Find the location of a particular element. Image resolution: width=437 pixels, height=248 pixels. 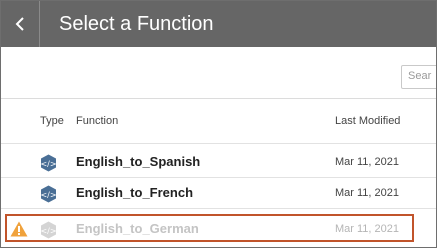

table-row: </> English_to_French Mar 11, 2021 is located at coordinates (218, 193).